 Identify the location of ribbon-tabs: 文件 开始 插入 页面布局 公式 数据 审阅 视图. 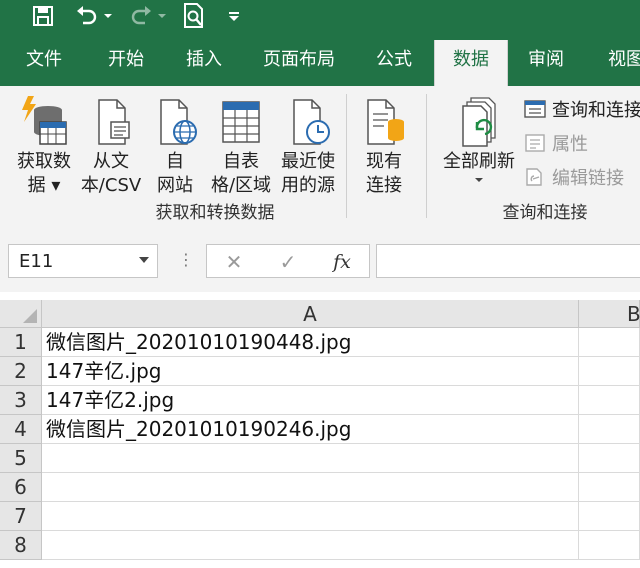
(320, 60).